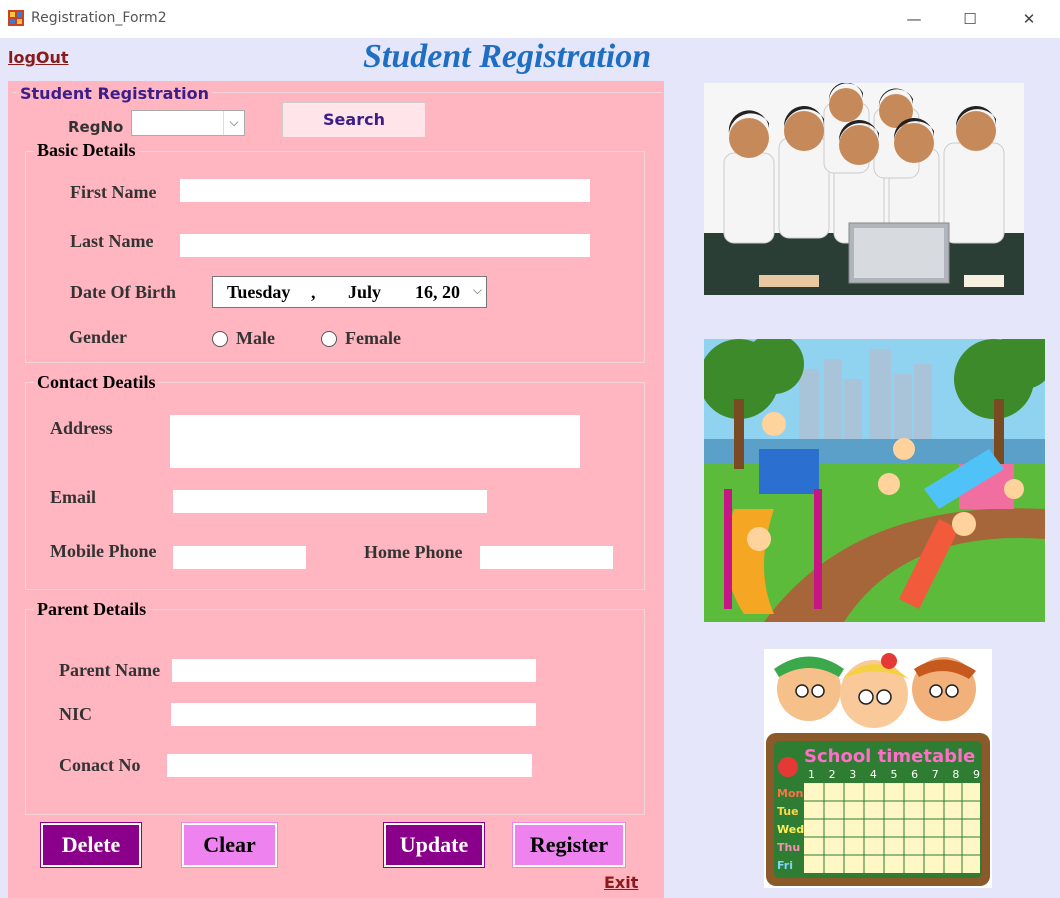 The image size is (1060, 898). Describe the element at coordinates (188, 123) in the screenshot. I see `regno-combobox: ⌵` at that location.